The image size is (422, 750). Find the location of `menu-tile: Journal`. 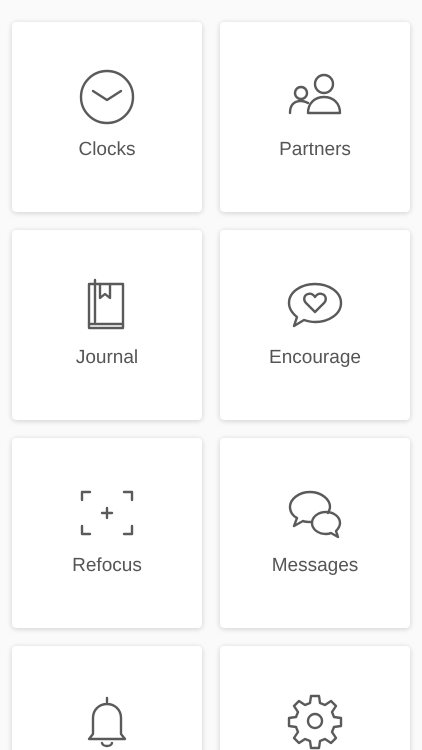

menu-tile: Journal is located at coordinates (107, 325).